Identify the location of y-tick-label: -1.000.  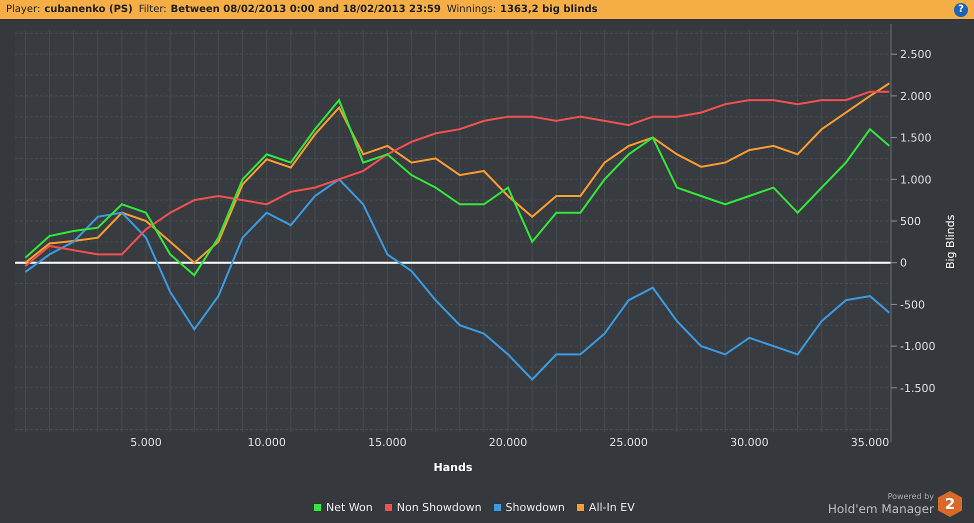
(918, 347).